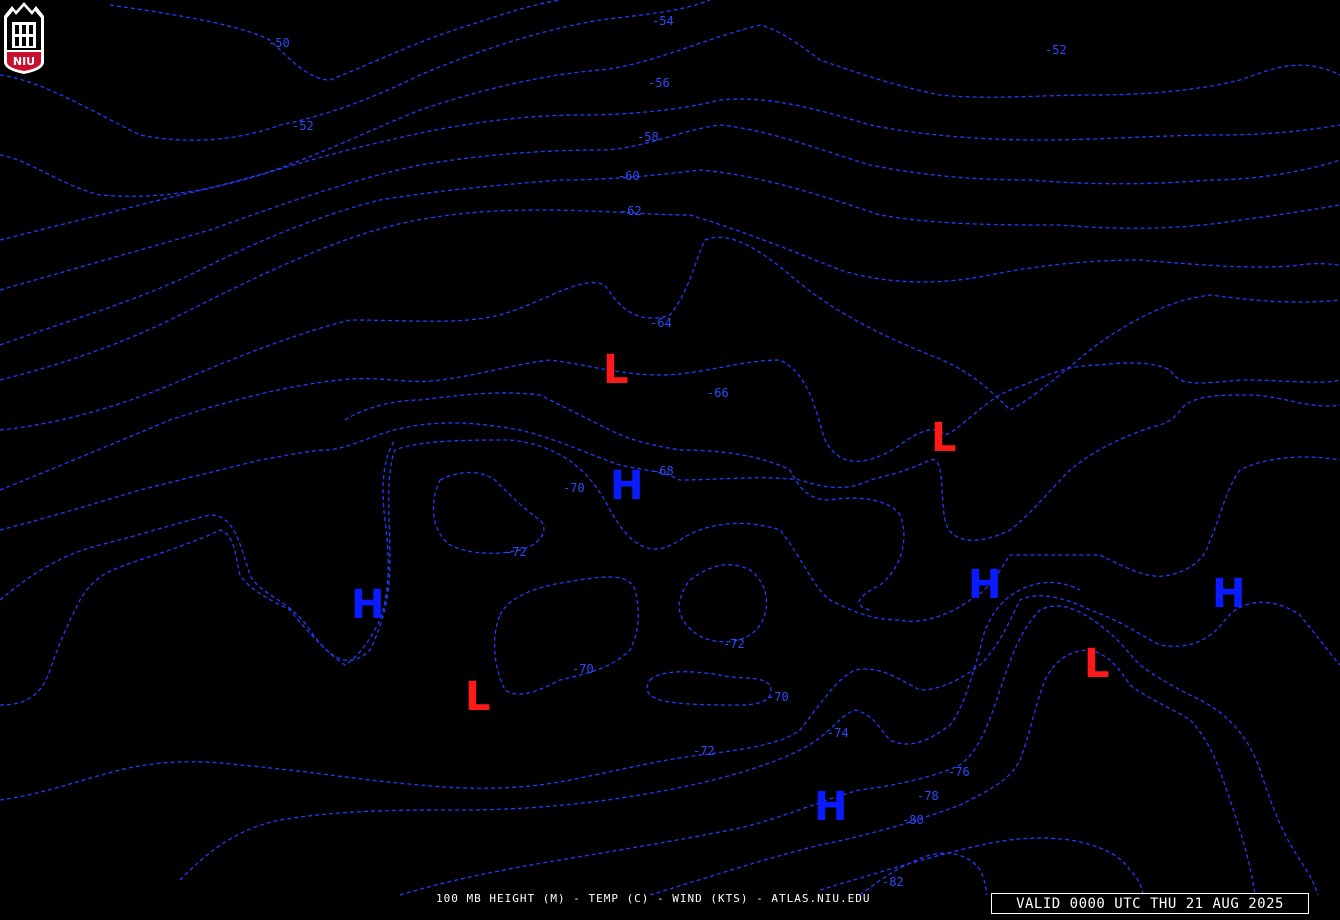  I want to click on contour-label: -68, so click(663, 471).